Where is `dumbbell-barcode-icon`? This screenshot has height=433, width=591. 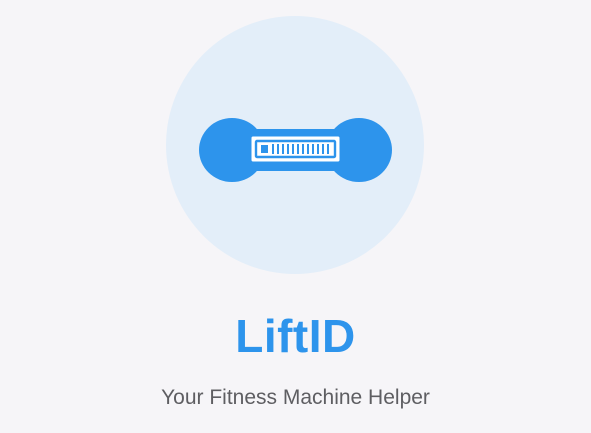
dumbbell-barcode-icon is located at coordinates (295, 150).